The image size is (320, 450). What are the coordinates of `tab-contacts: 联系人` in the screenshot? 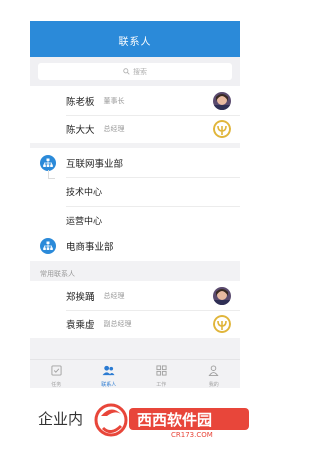 It's located at (109, 374).